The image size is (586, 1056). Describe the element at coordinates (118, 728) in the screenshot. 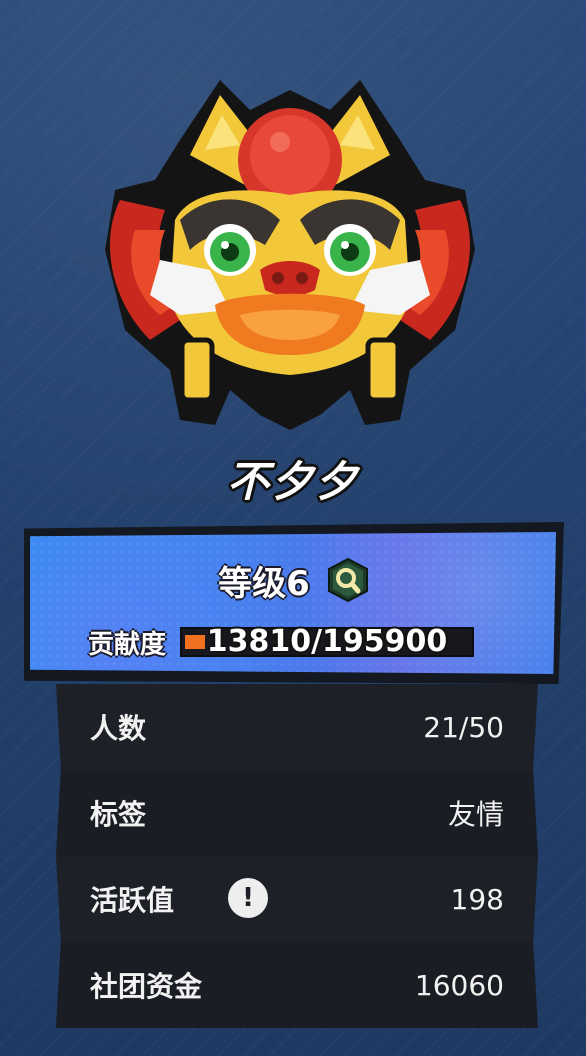

I see `members-label: 人数` at that location.